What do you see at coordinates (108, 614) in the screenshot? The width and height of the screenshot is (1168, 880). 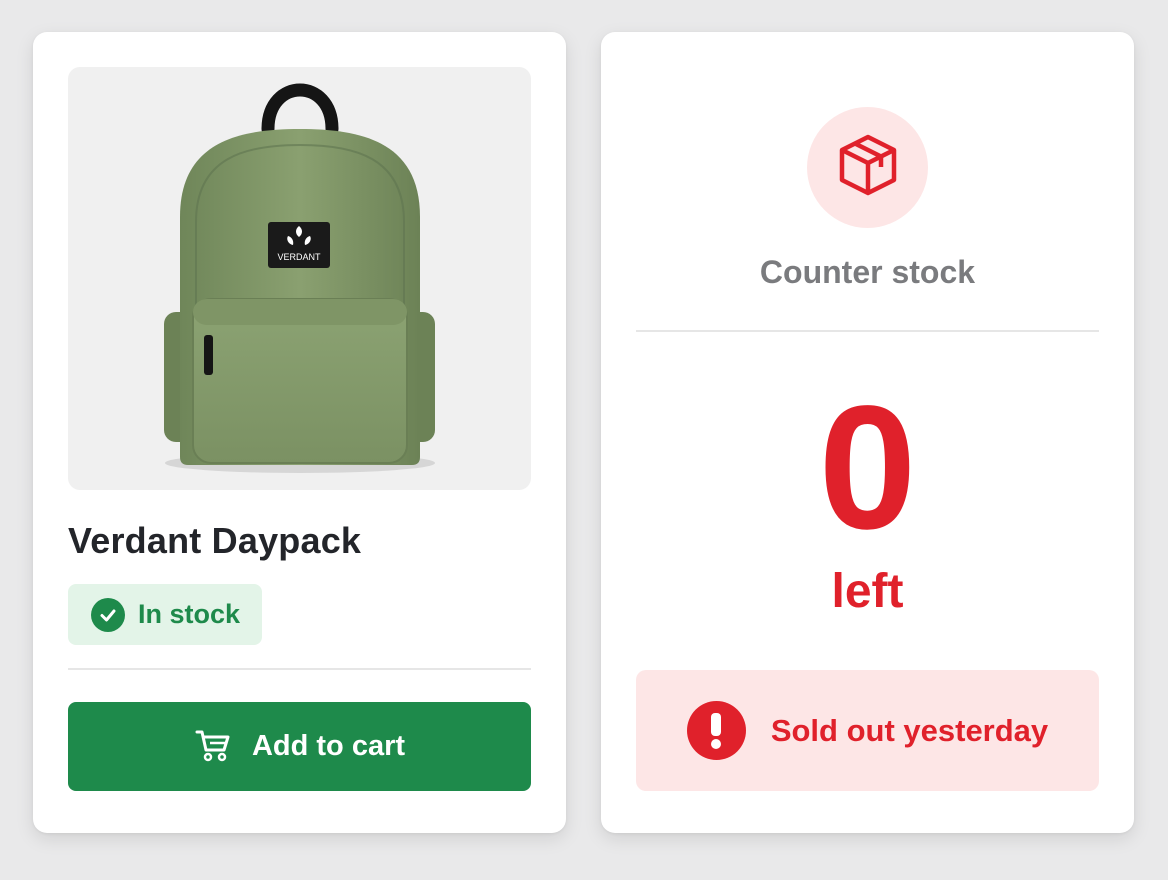 I see `check-circle-icon` at bounding box center [108, 614].